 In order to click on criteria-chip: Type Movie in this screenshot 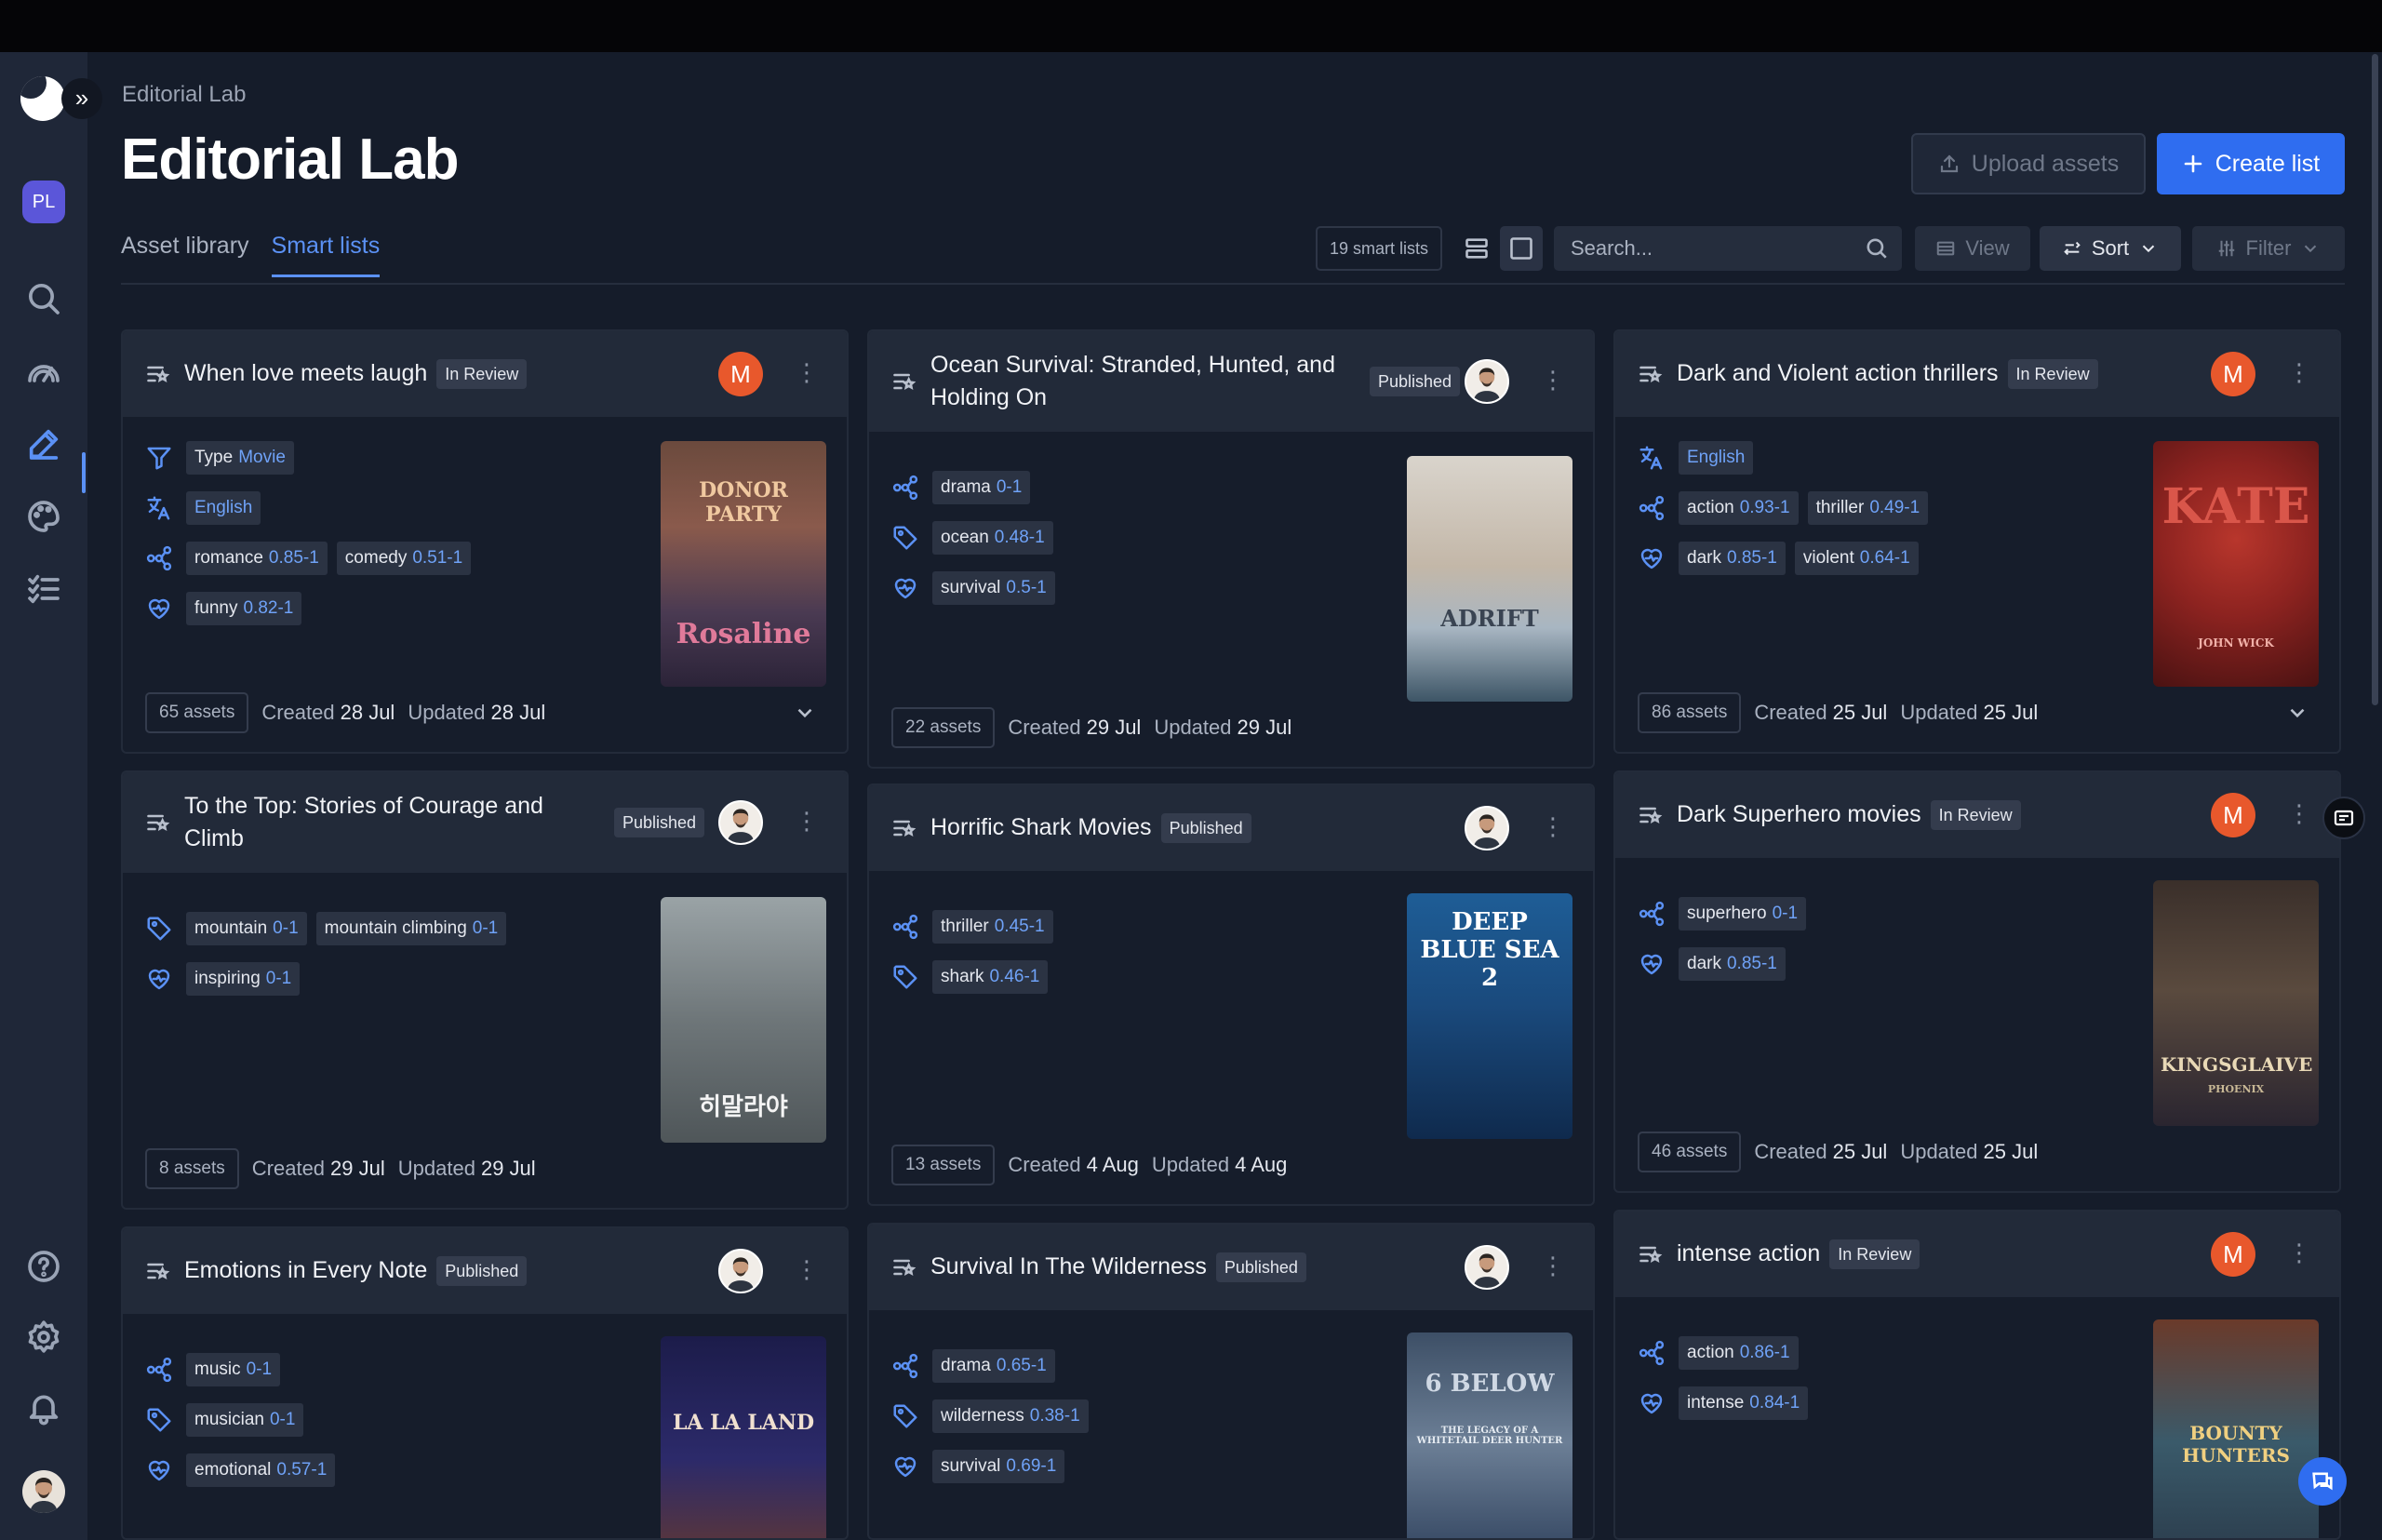, I will do `click(240, 458)`.